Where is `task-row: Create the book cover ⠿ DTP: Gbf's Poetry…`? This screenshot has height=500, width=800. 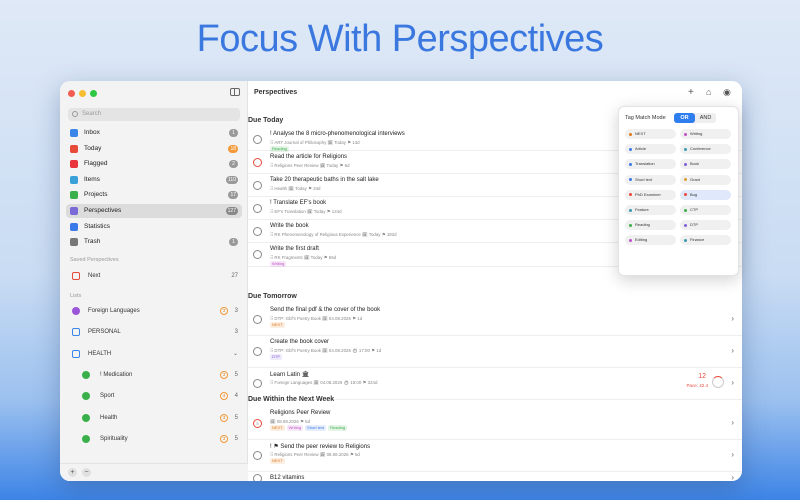
task-row: Create the book cover ⠿ DTP: Gbf's Poetry… is located at coordinates (495, 352).